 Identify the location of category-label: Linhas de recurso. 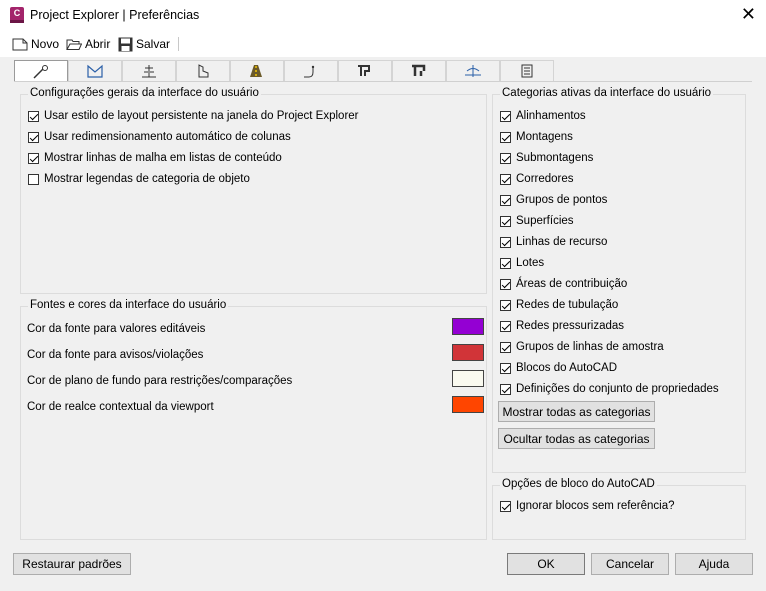
(562, 242).